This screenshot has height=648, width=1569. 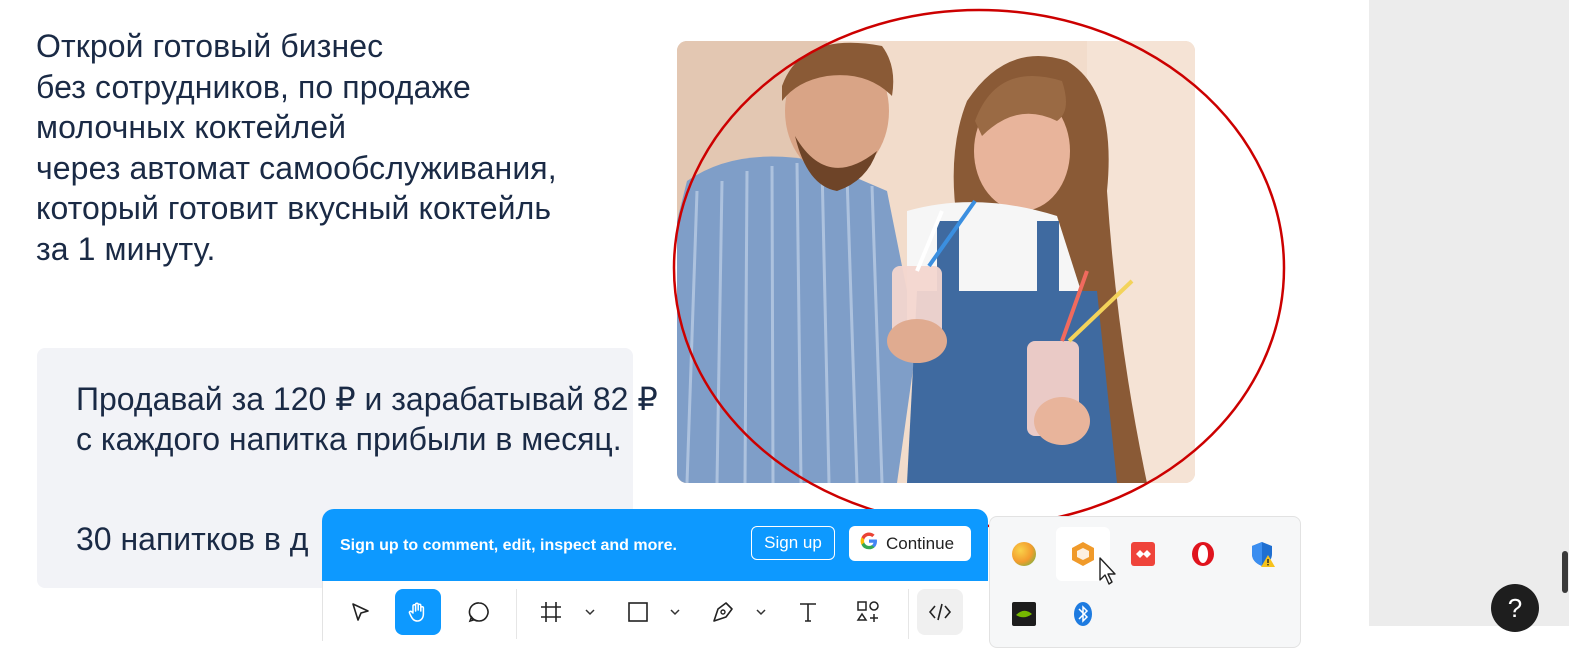 I want to click on headline-line: молочных коктейлей, so click(x=191, y=127).